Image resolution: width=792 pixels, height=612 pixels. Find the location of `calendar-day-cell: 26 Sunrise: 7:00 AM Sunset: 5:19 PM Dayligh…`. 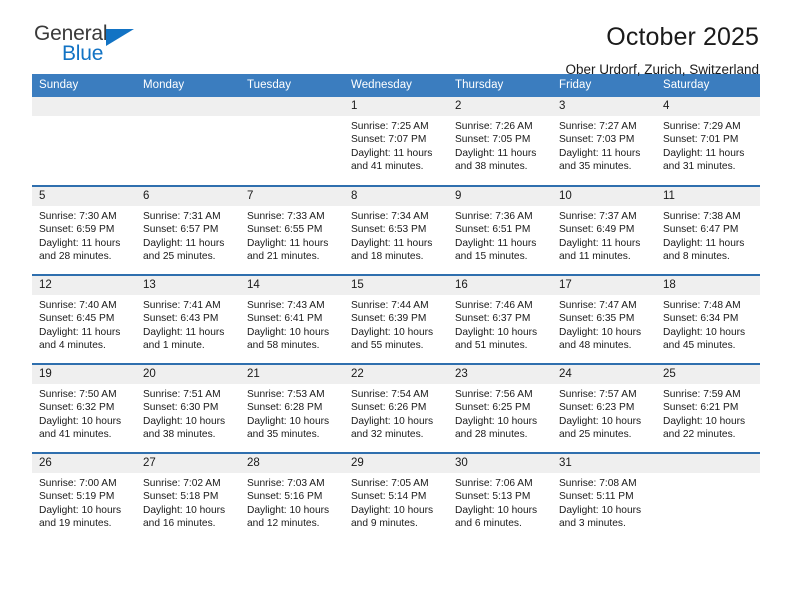

calendar-day-cell: 26 Sunrise: 7:00 AM Sunset: 5:19 PM Dayligh… is located at coordinates (84, 497).